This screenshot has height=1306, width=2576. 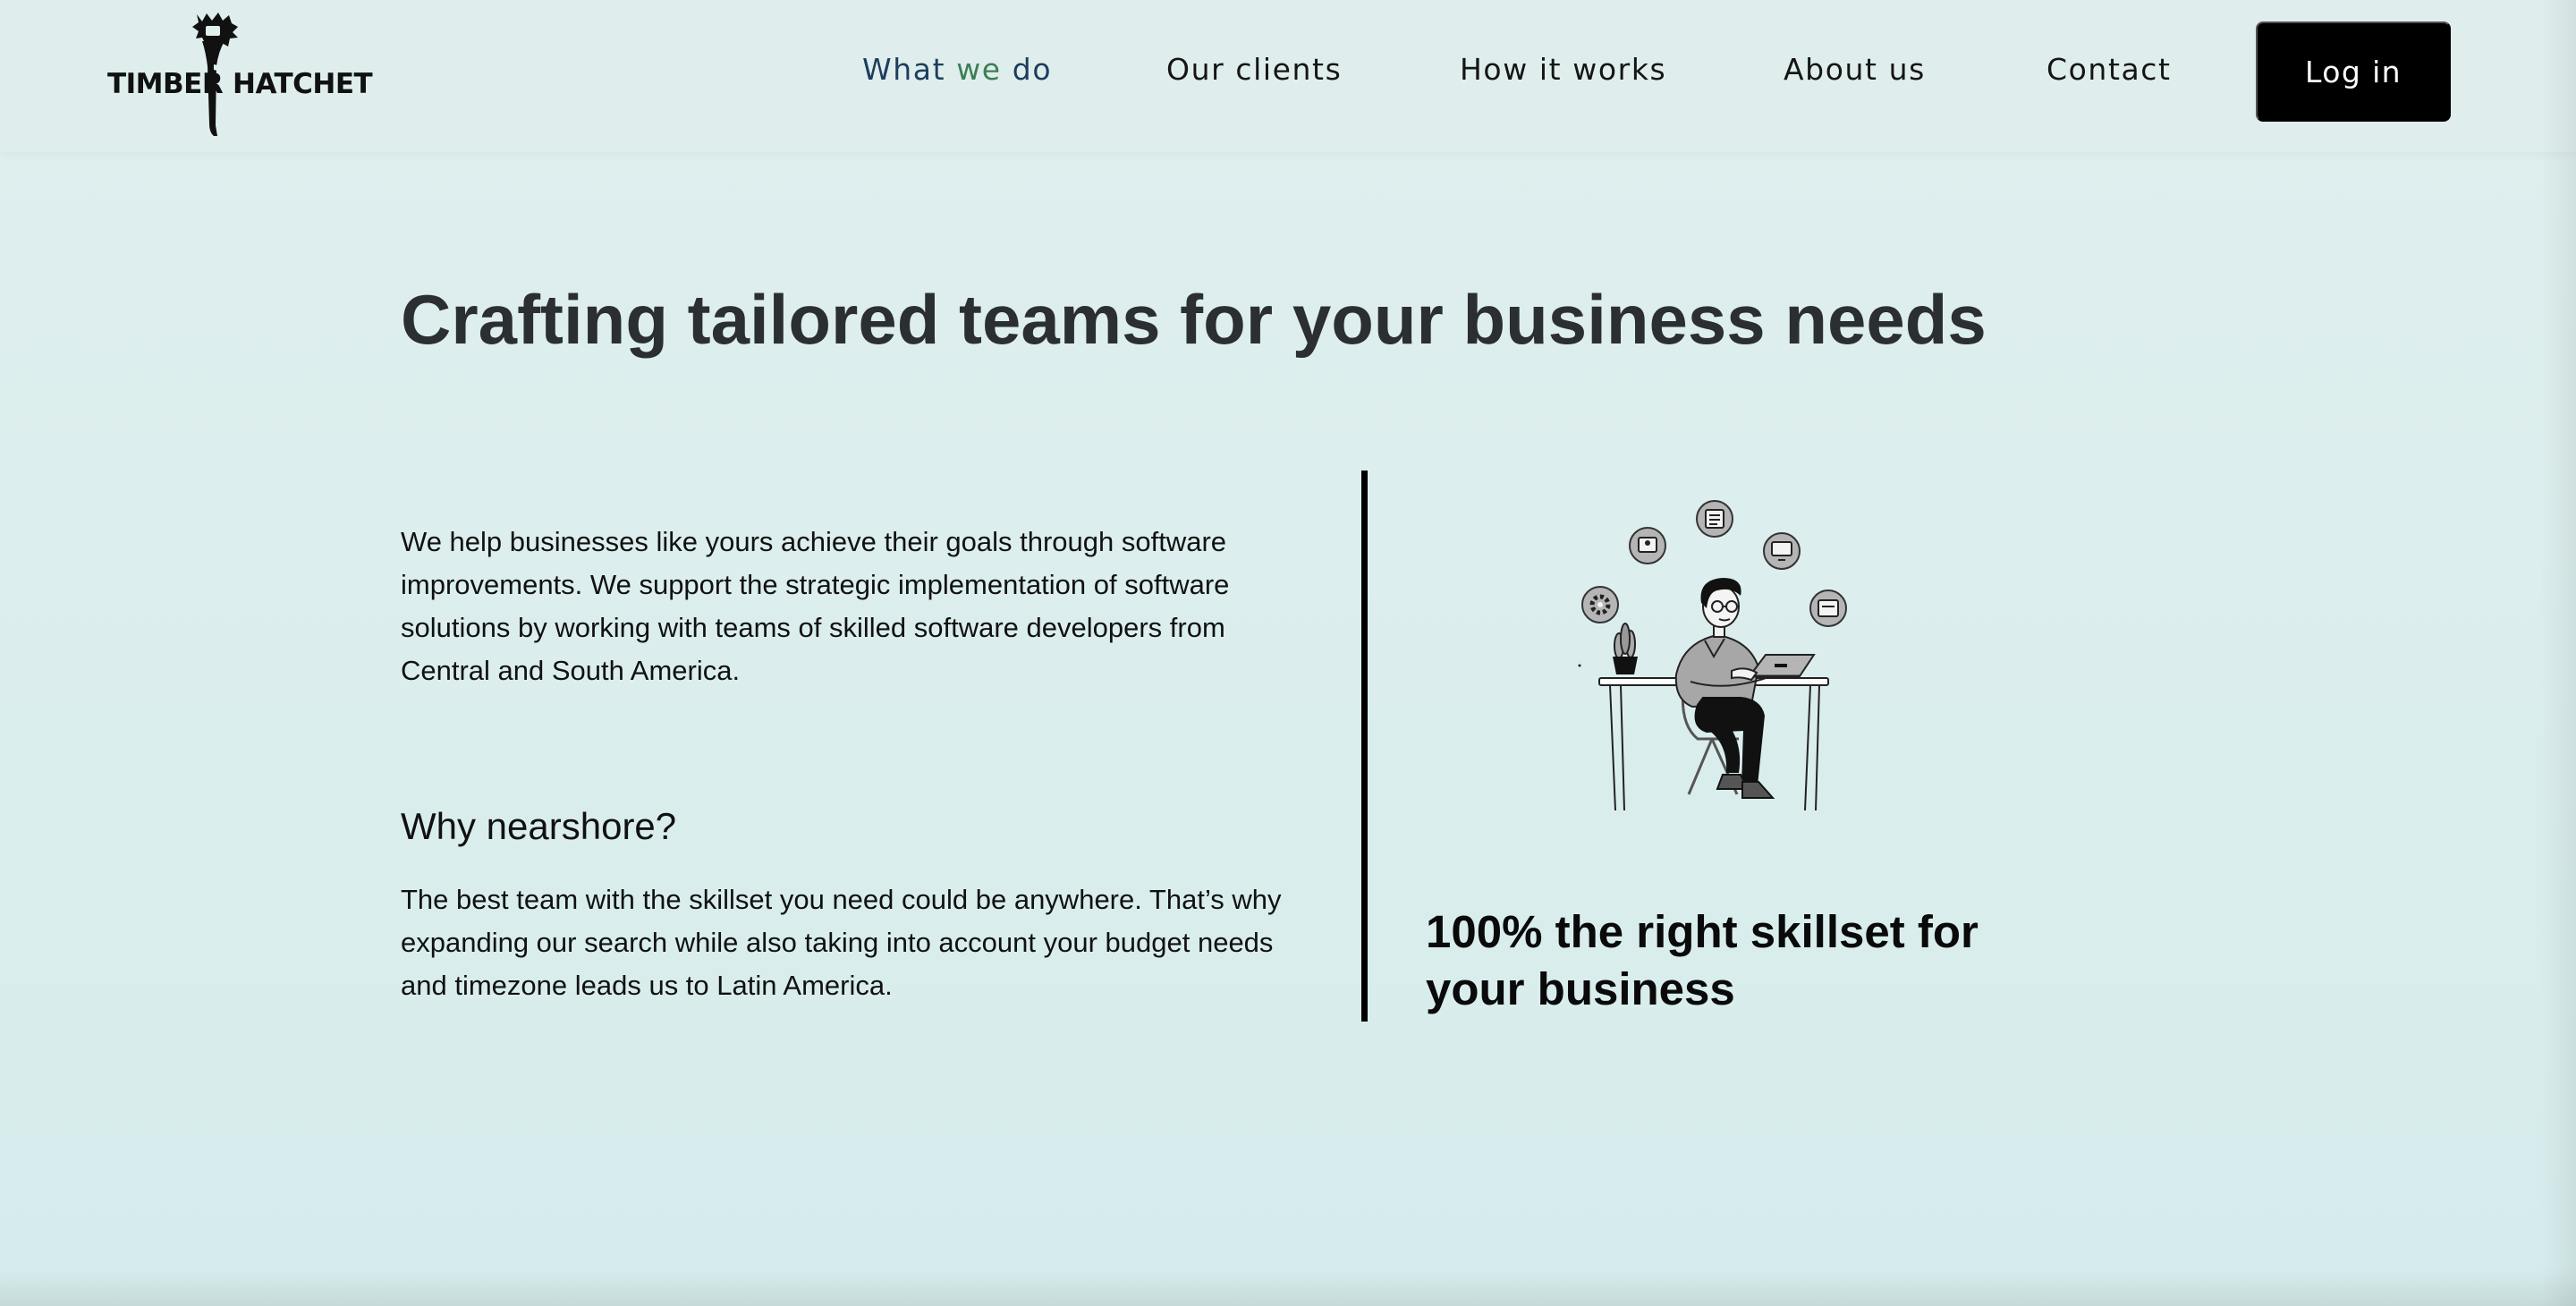 What do you see at coordinates (1288, 1287) in the screenshot?
I see `page-bottom-shadow` at bounding box center [1288, 1287].